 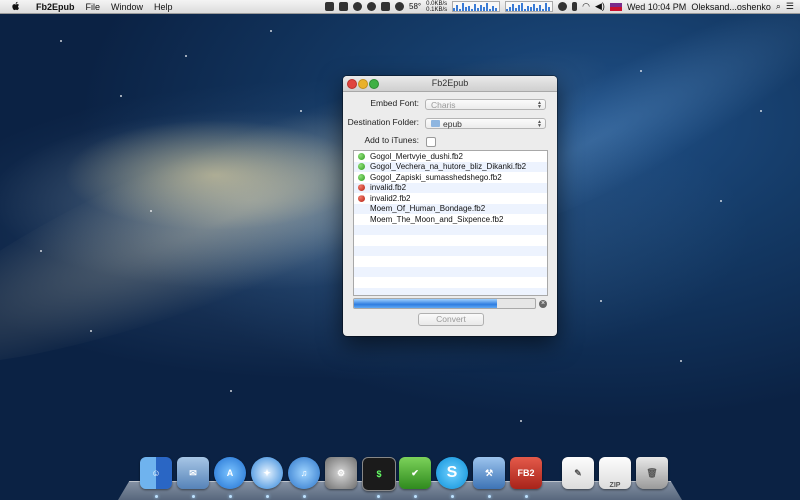 I want to click on file-list-item: Gogol_Mertvyie_dushi.fb2, so click(x=450, y=156).